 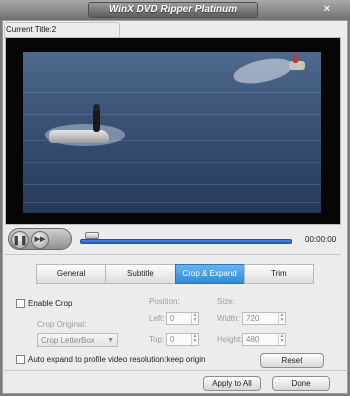 What do you see at coordinates (20, 240) in the screenshot?
I see `pause-icon: ❚❚` at bounding box center [20, 240].